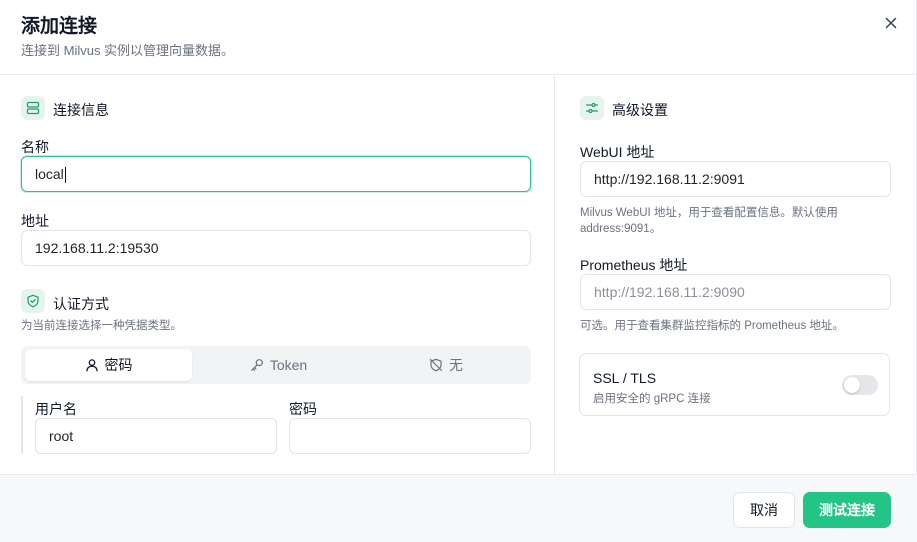  What do you see at coordinates (634, 265) in the screenshot?
I see `prometheus-label: Prometheus 地址` at bounding box center [634, 265].